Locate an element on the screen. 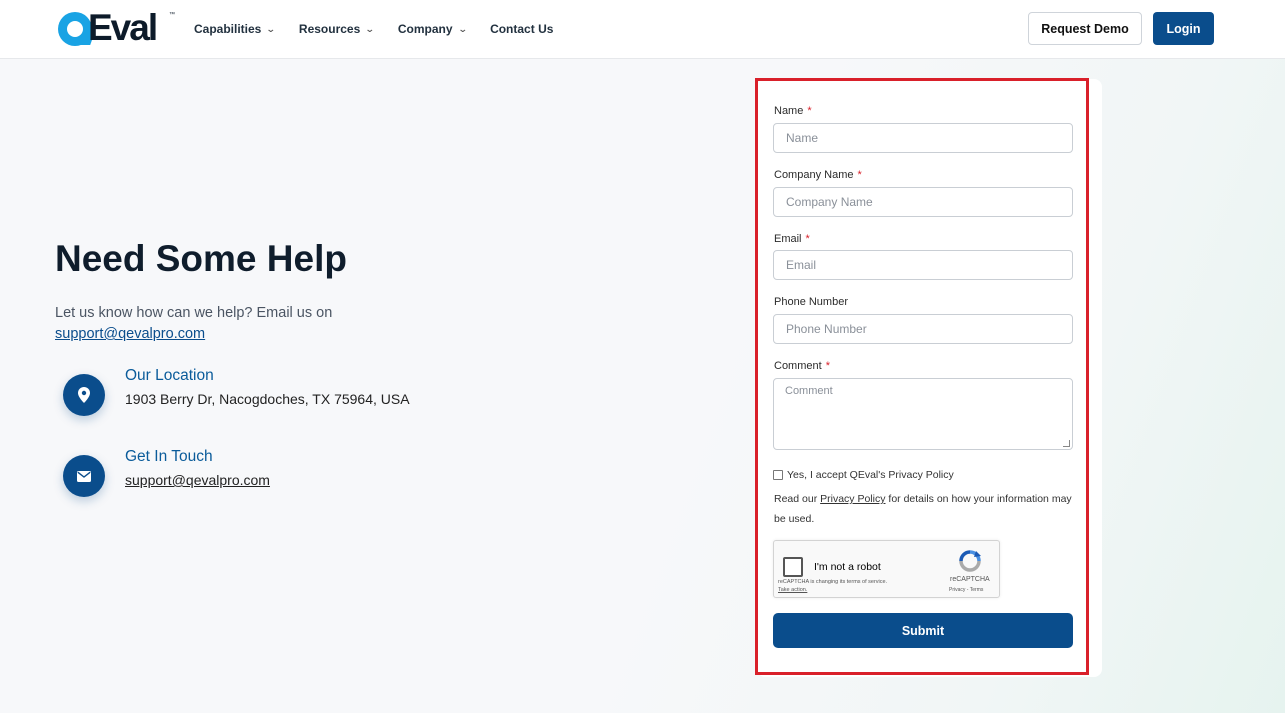 The width and height of the screenshot is (1285, 713). get-in-touch-title: Get In Touch is located at coordinates (169, 456).